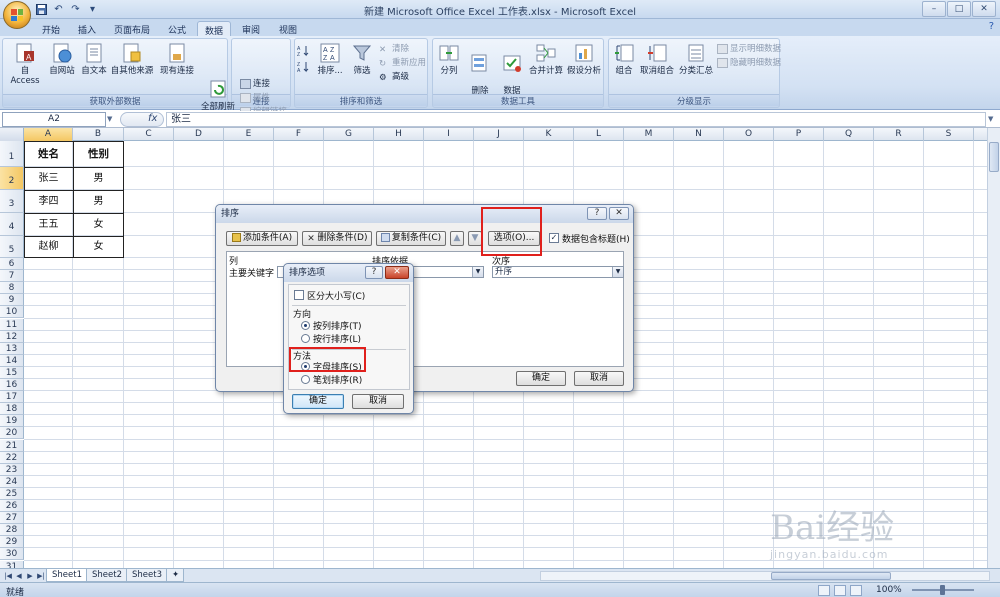 The width and height of the screenshot is (1000, 597). What do you see at coordinates (87, 28) in the screenshot?
I see `tab-insert: 插入` at bounding box center [87, 28].